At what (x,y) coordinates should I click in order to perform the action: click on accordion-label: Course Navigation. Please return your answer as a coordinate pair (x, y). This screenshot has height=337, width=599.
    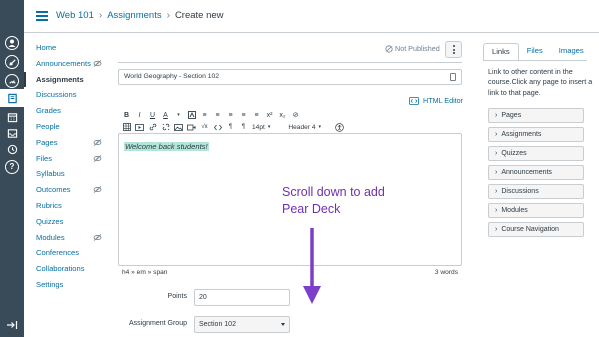
    Looking at the image, I should click on (530, 229).